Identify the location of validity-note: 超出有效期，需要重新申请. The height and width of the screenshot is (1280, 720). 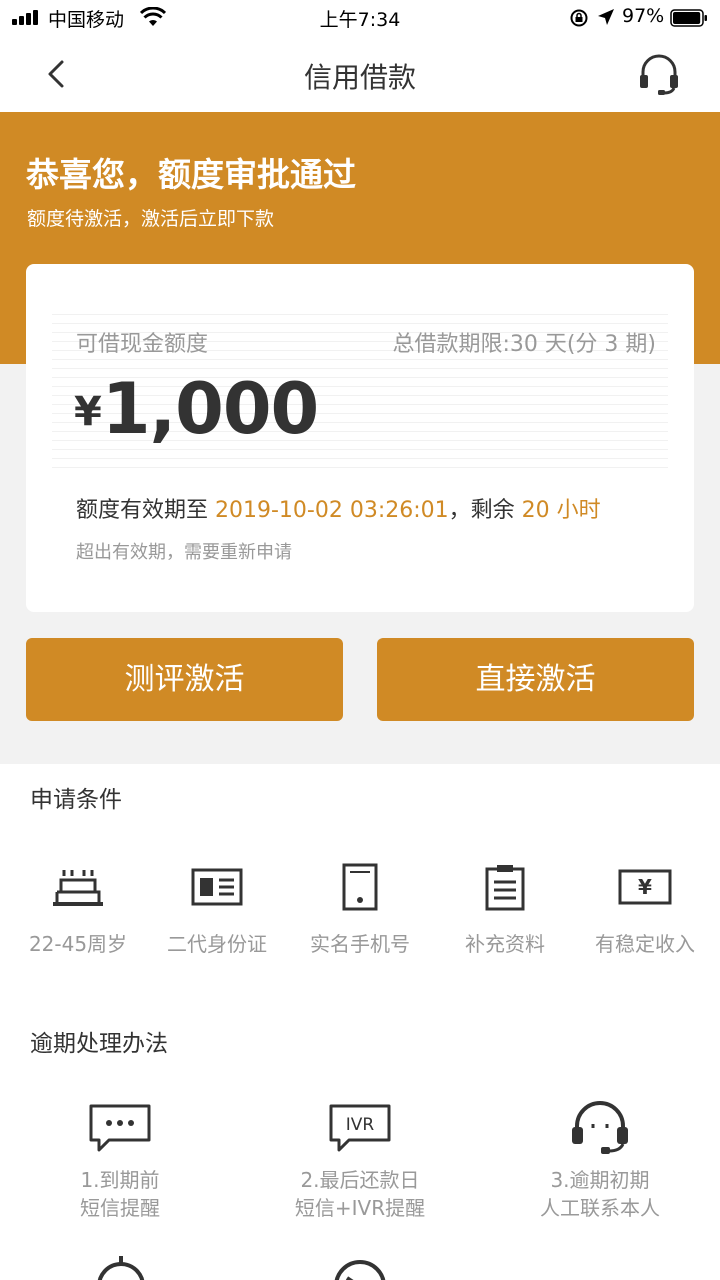
(184, 552).